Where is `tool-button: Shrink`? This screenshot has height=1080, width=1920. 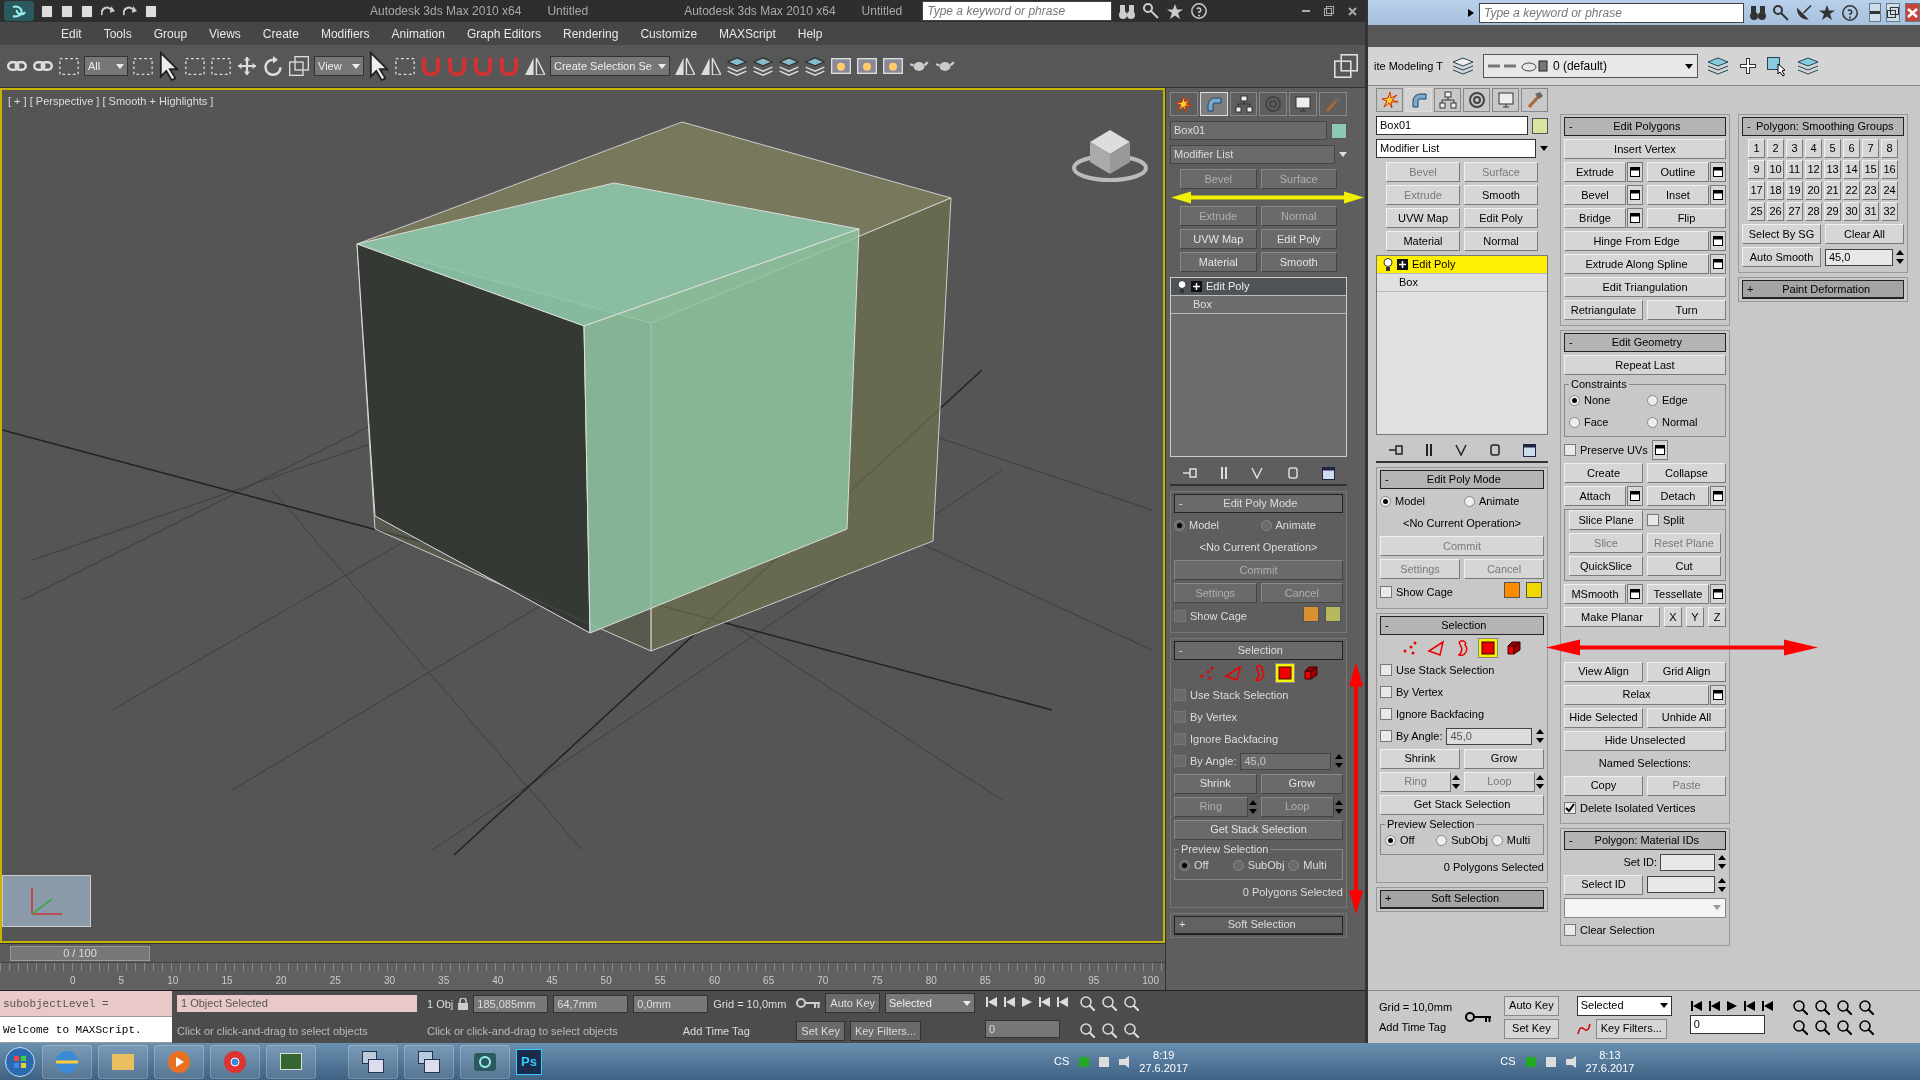 tool-button: Shrink is located at coordinates (1420, 758).